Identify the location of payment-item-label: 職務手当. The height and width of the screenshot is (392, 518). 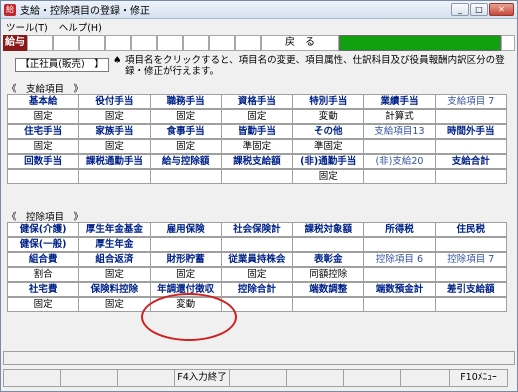
(185, 101).